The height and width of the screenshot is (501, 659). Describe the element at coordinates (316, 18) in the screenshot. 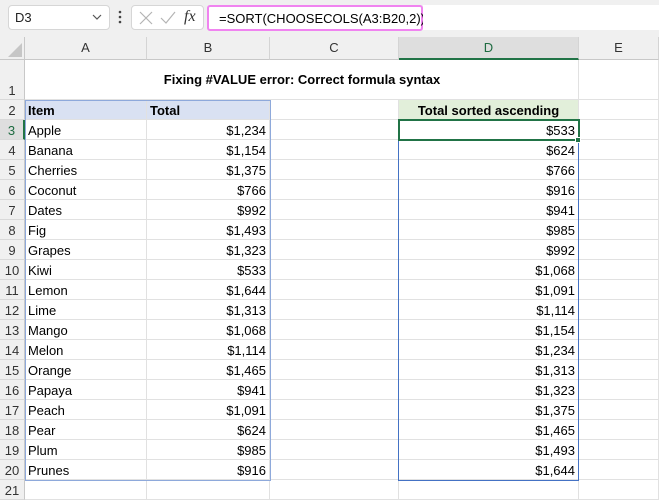

I see `formula-input: =SORT(CHOOSECOLS(A3:B20,2))` at that location.